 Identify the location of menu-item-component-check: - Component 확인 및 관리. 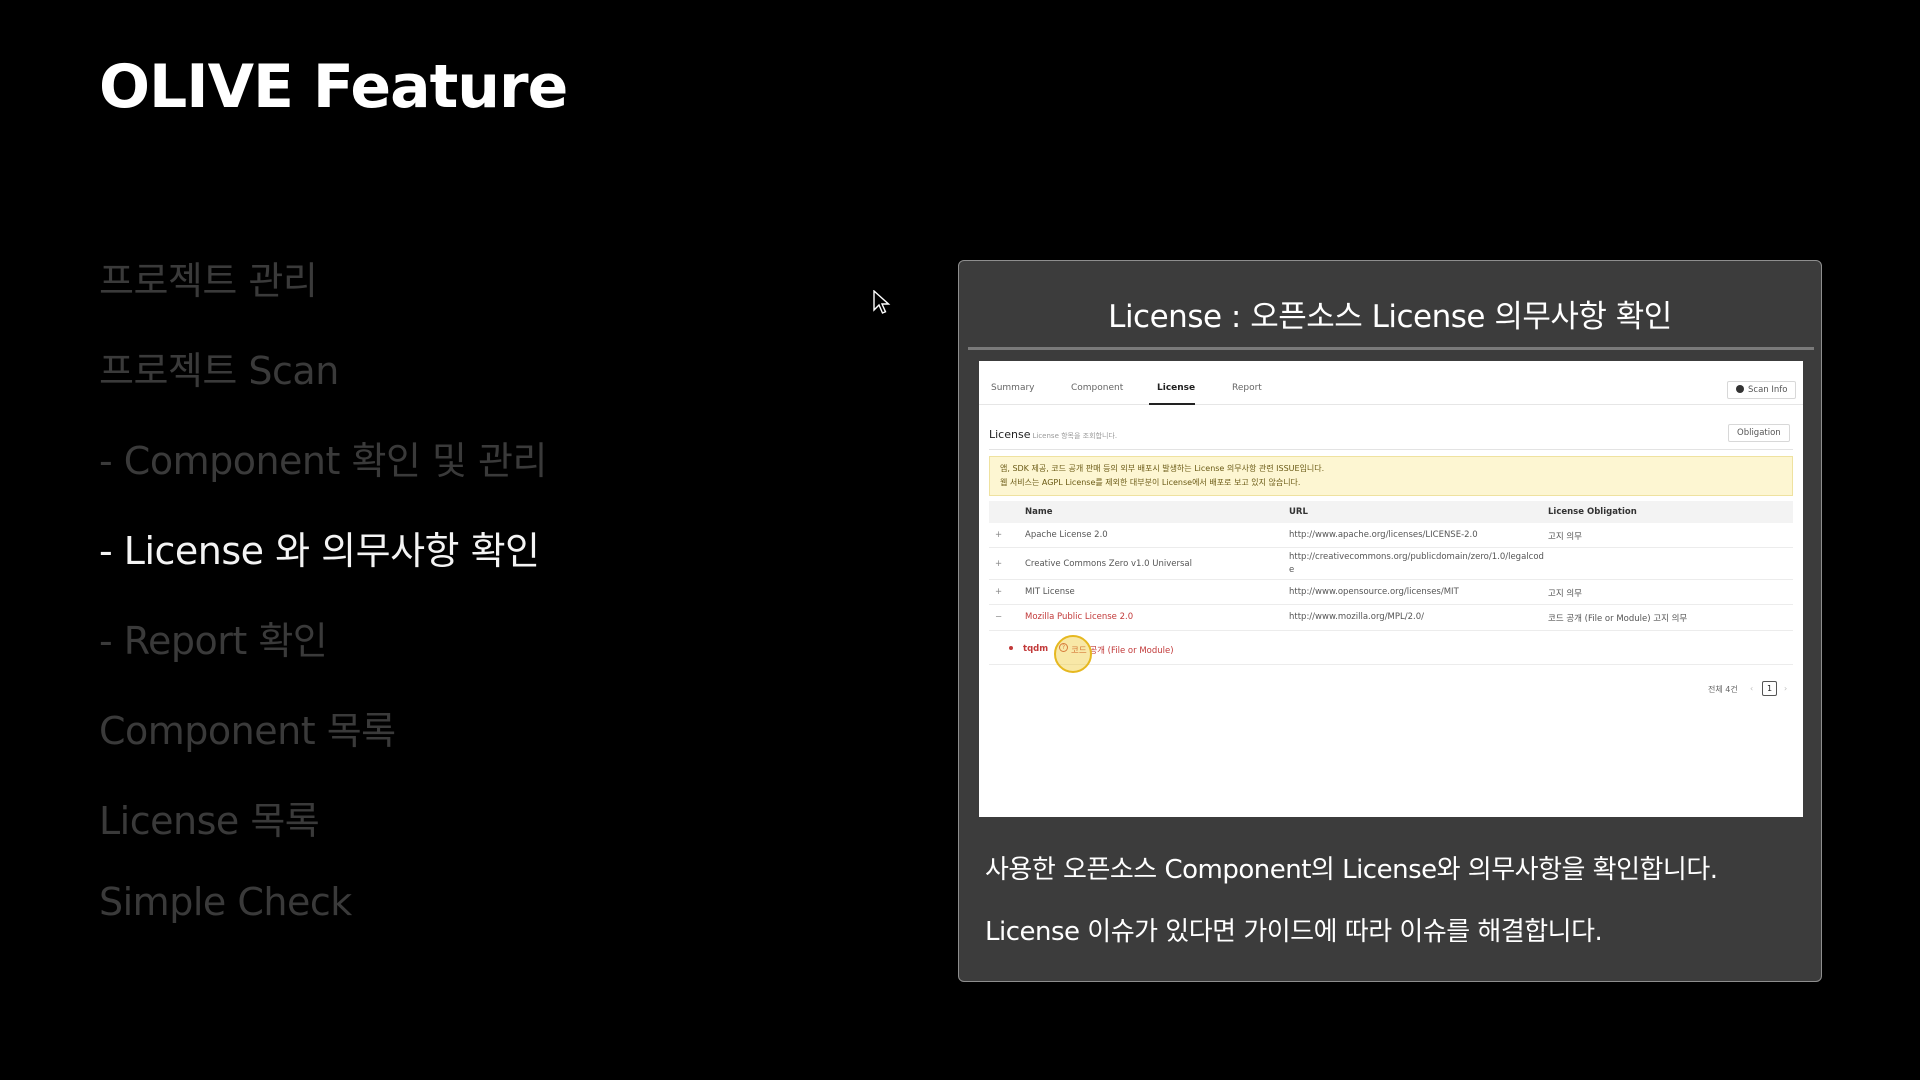
(323, 461).